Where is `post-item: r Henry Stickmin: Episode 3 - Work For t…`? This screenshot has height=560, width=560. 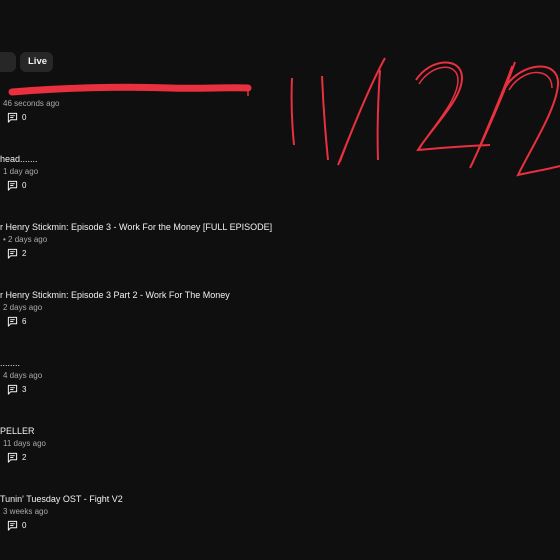 post-item: r Henry Stickmin: Episode 3 - Work For t… is located at coordinates (280, 252).